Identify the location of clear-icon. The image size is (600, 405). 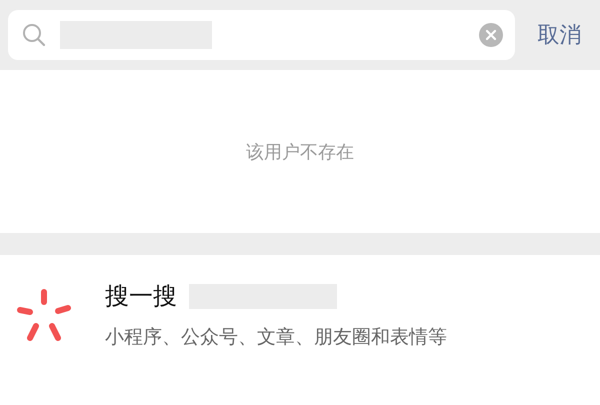
(491, 35).